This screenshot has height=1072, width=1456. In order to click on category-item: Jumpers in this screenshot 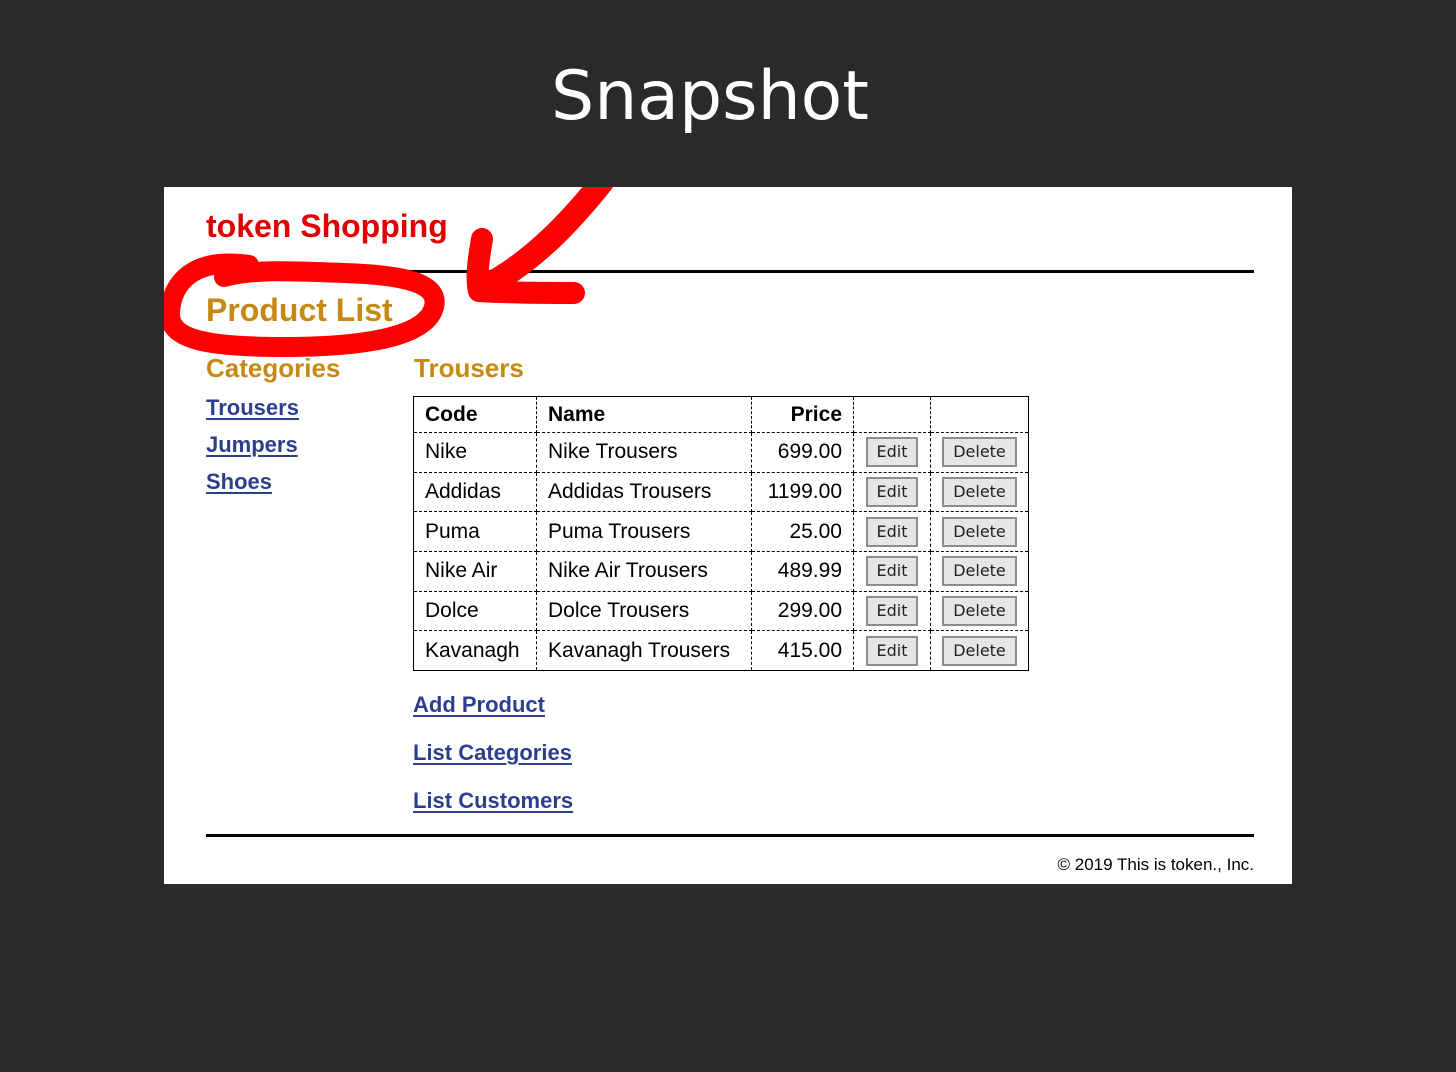, I will do `click(252, 448)`.